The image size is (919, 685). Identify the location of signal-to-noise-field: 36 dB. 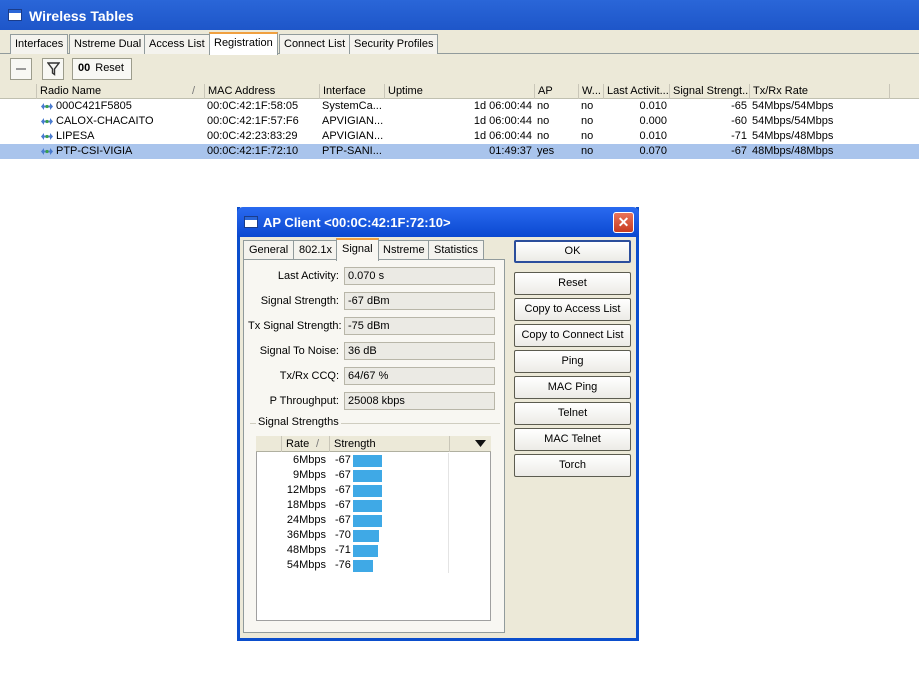
(419, 351).